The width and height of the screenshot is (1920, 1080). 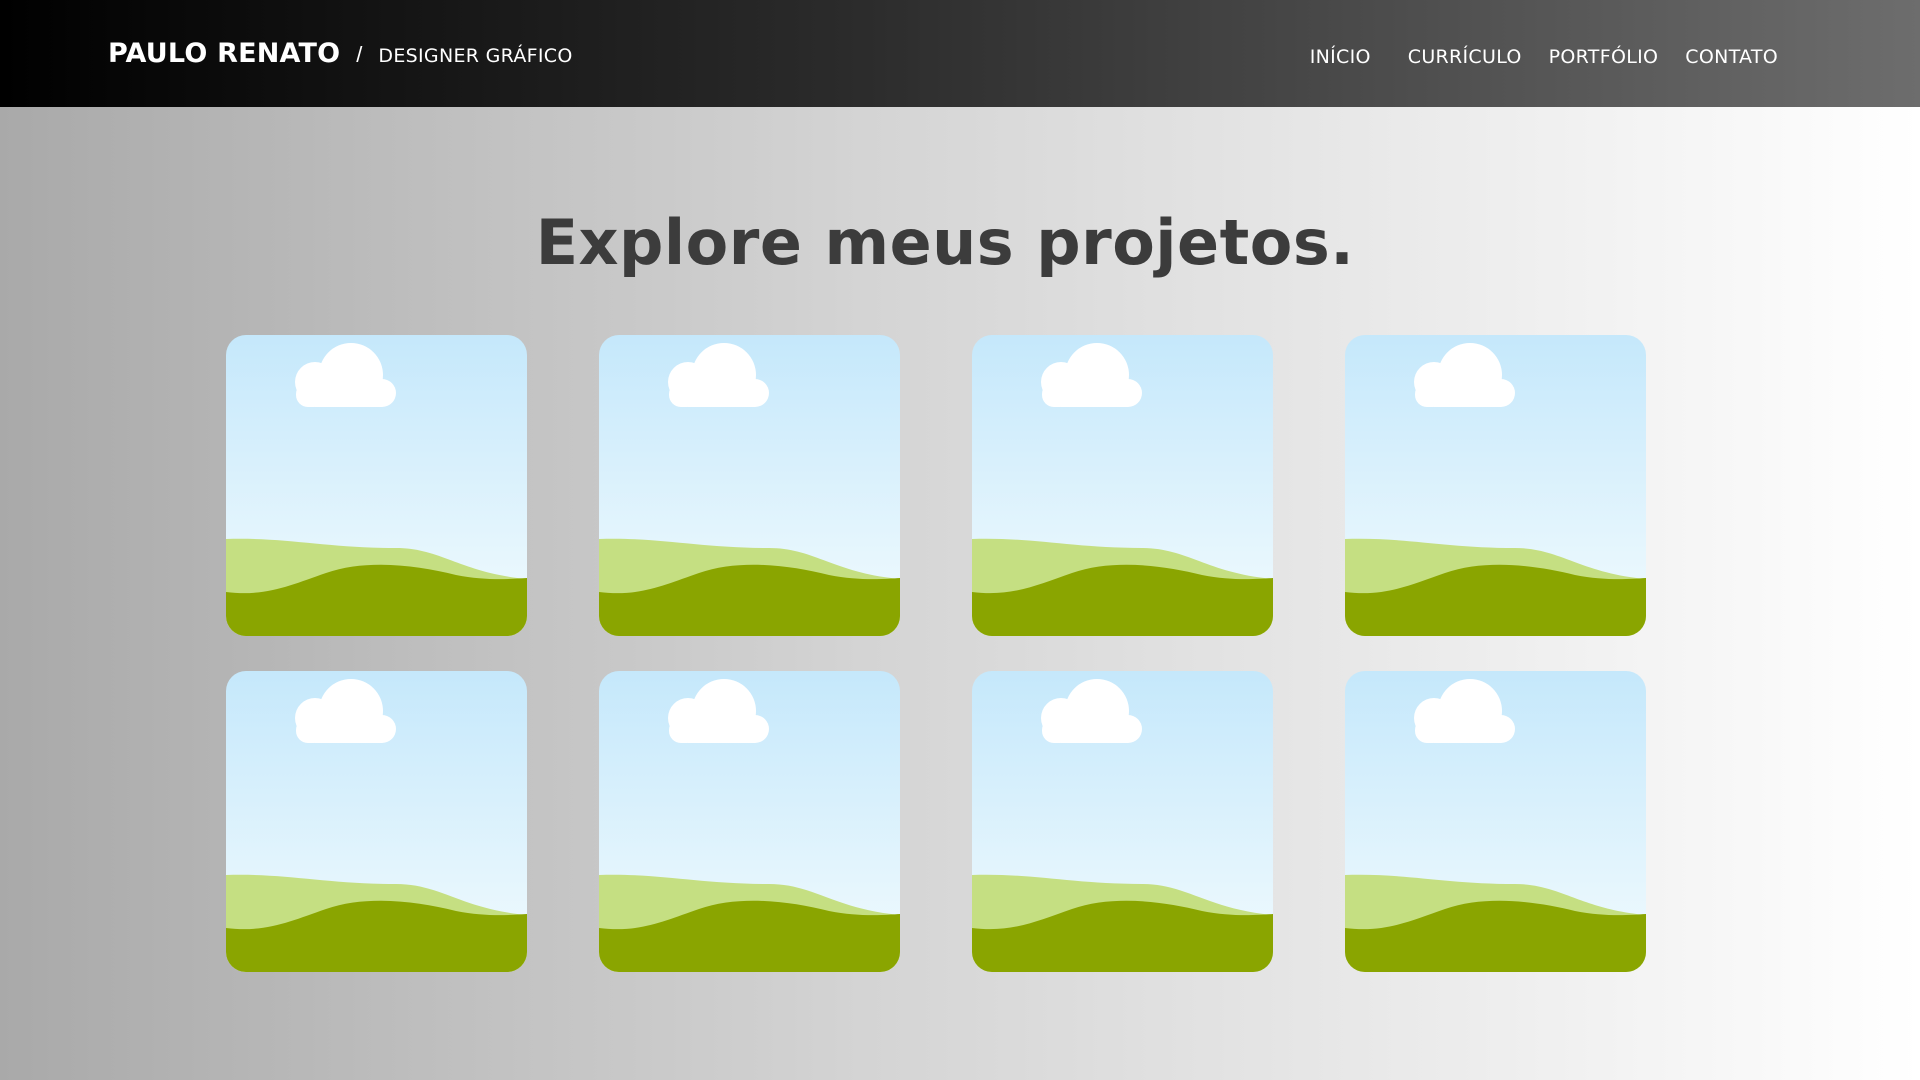 I want to click on nav-link-portfolio: PORTFÓLIO, so click(x=1604, y=57).